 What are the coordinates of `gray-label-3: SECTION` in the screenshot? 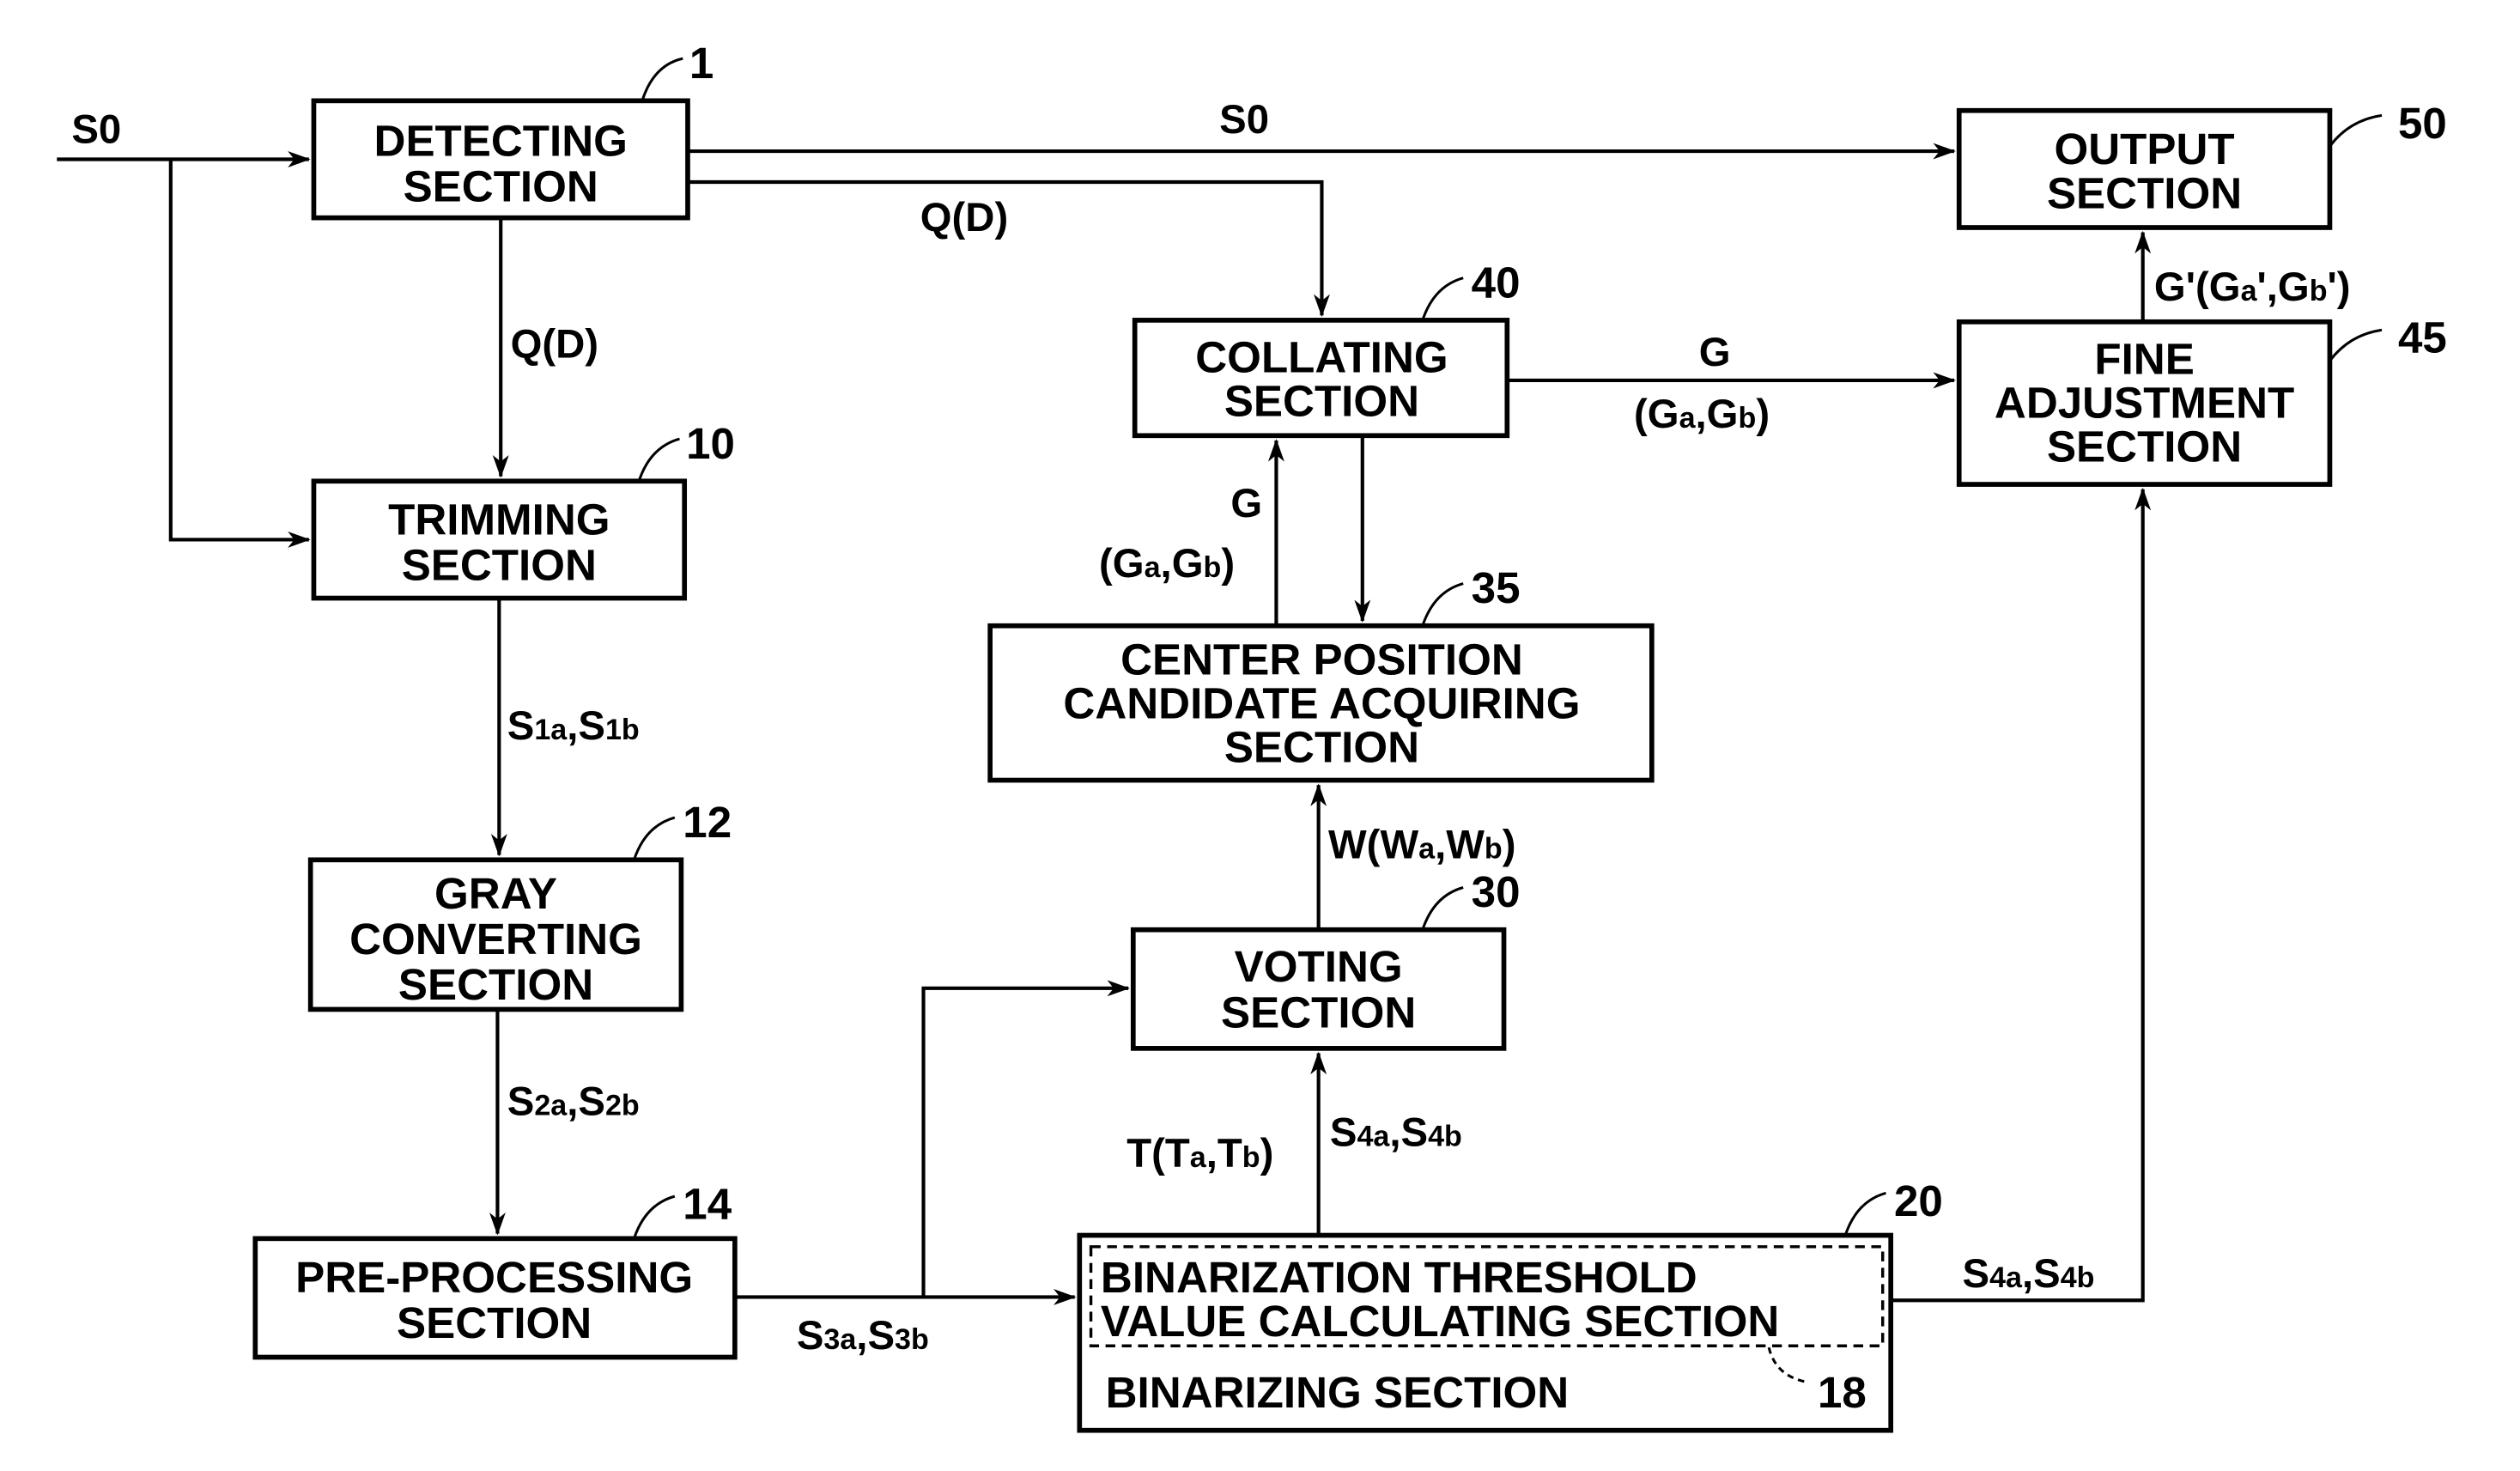 It's located at (495, 985).